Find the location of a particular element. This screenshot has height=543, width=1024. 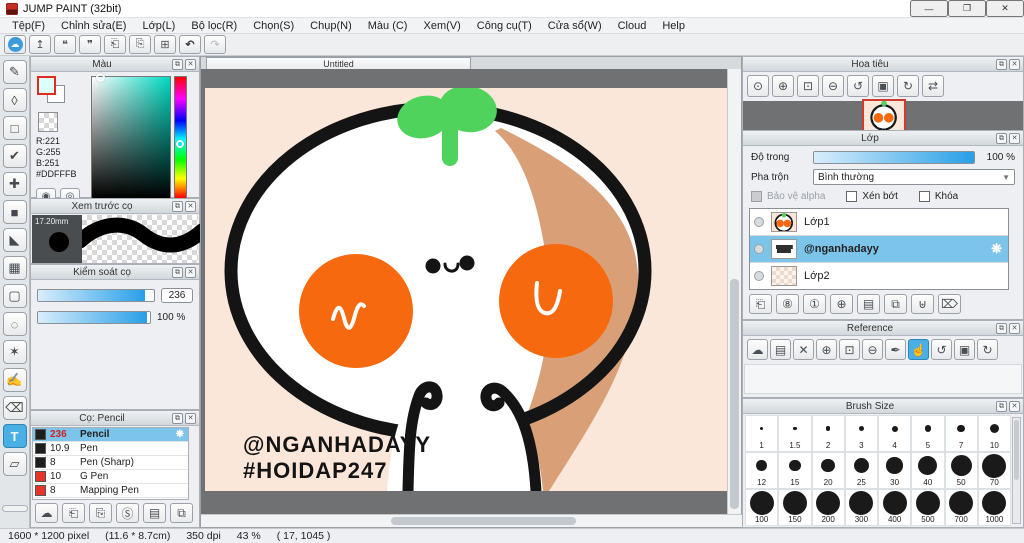

close-button: ✕ is located at coordinates (1005, 8).